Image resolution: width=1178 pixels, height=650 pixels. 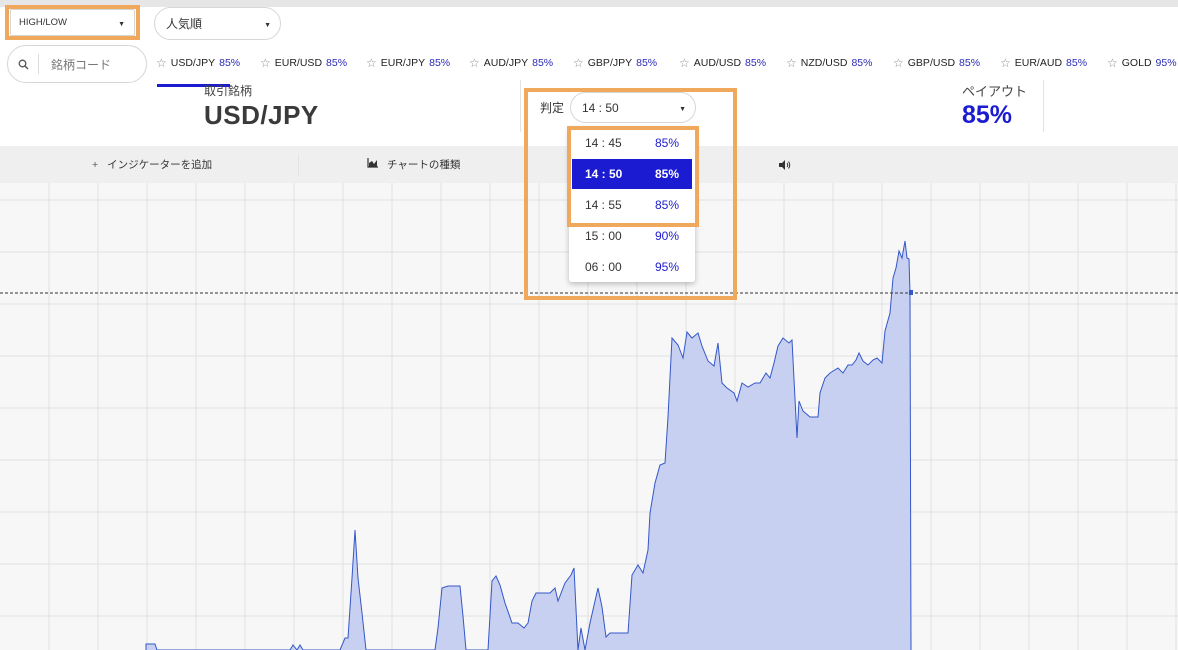 What do you see at coordinates (424, 165) in the screenshot?
I see `chart-type-label: チャートの種類` at bounding box center [424, 165].